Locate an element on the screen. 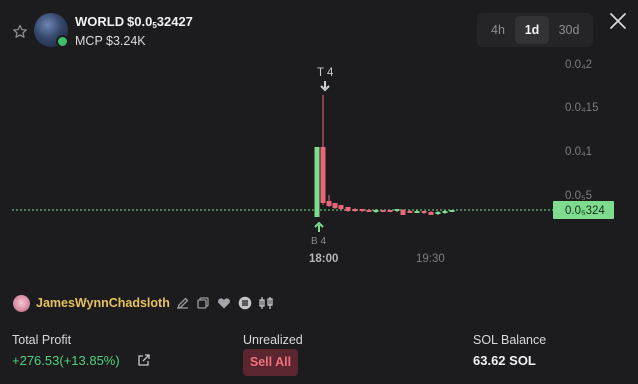  y-tick-label: 0.0₄15 is located at coordinates (581, 108).